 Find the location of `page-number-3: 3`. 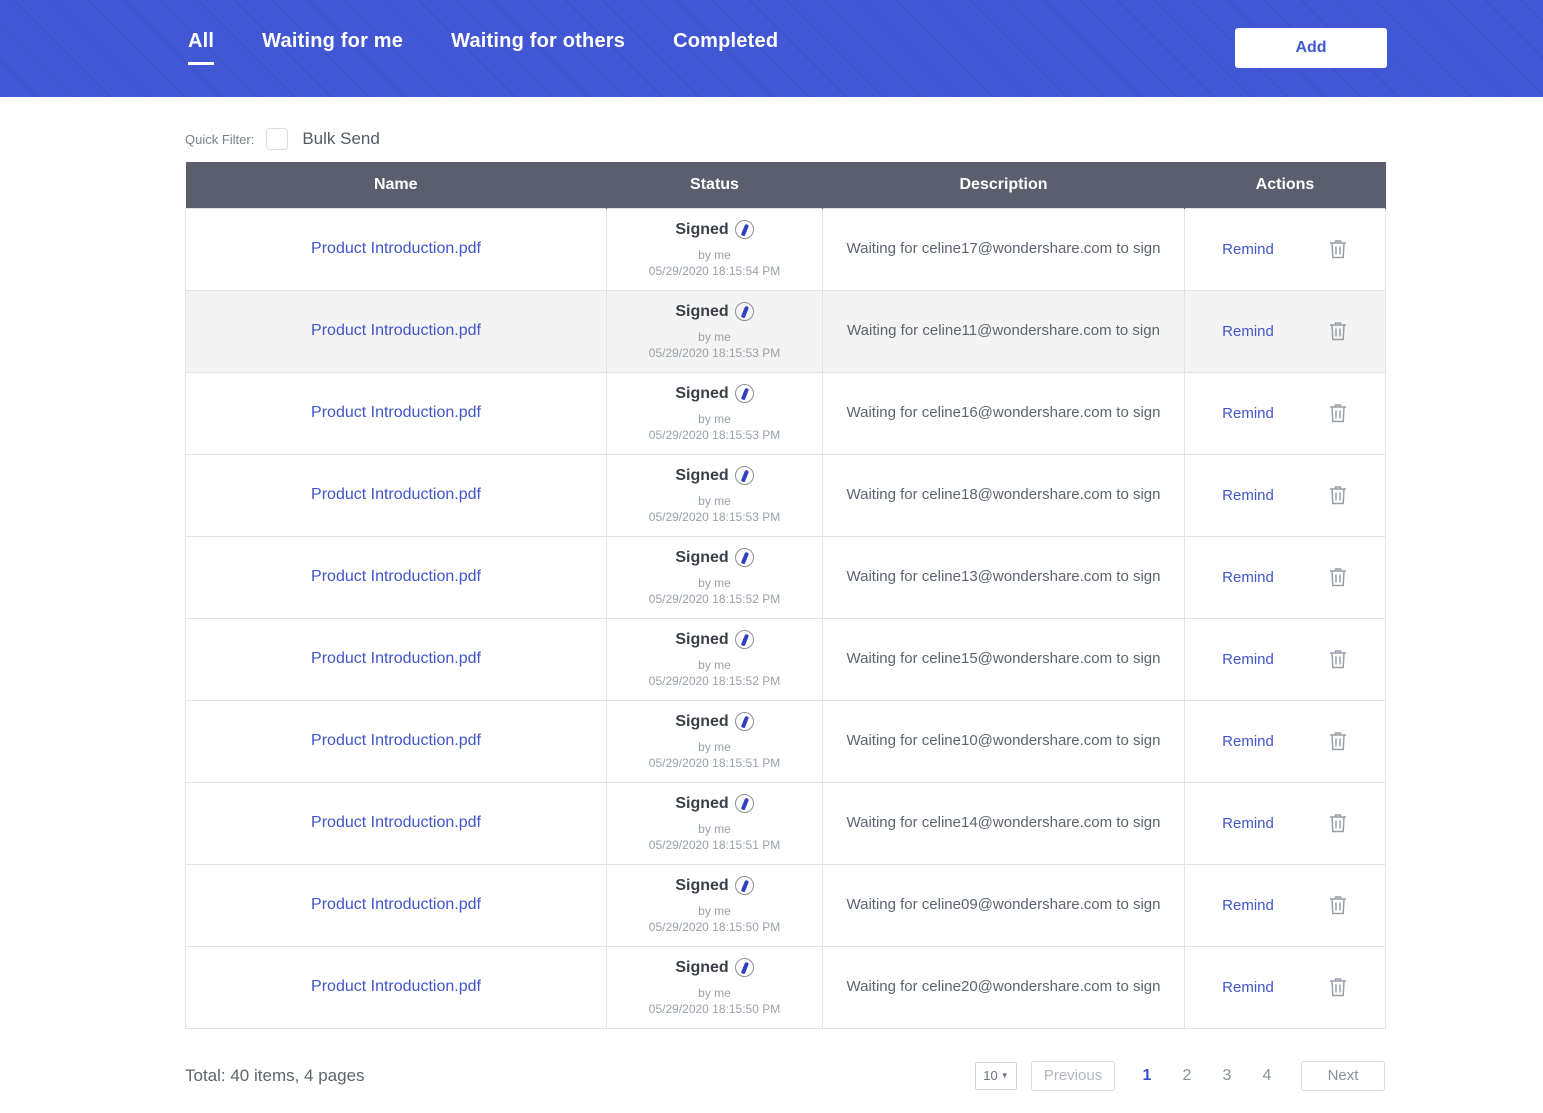

page-number-3: 3 is located at coordinates (1227, 1076).